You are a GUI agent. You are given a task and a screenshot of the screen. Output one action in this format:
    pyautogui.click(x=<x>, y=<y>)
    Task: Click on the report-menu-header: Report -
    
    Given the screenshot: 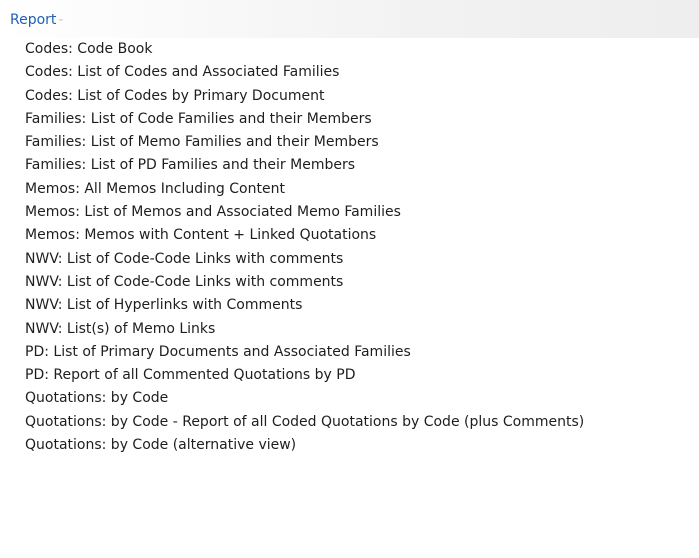 What is the action you would take?
    pyautogui.click(x=349, y=19)
    